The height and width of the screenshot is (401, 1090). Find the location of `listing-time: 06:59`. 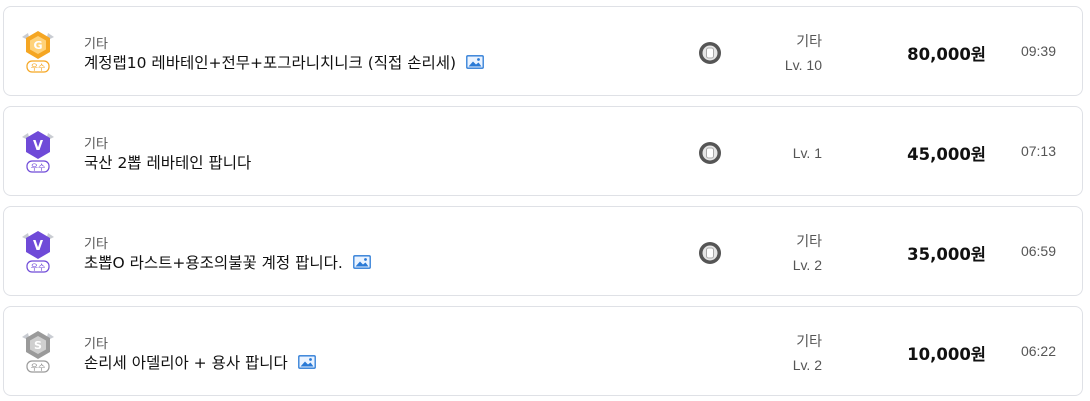

listing-time: 06:59 is located at coordinates (1038, 251).